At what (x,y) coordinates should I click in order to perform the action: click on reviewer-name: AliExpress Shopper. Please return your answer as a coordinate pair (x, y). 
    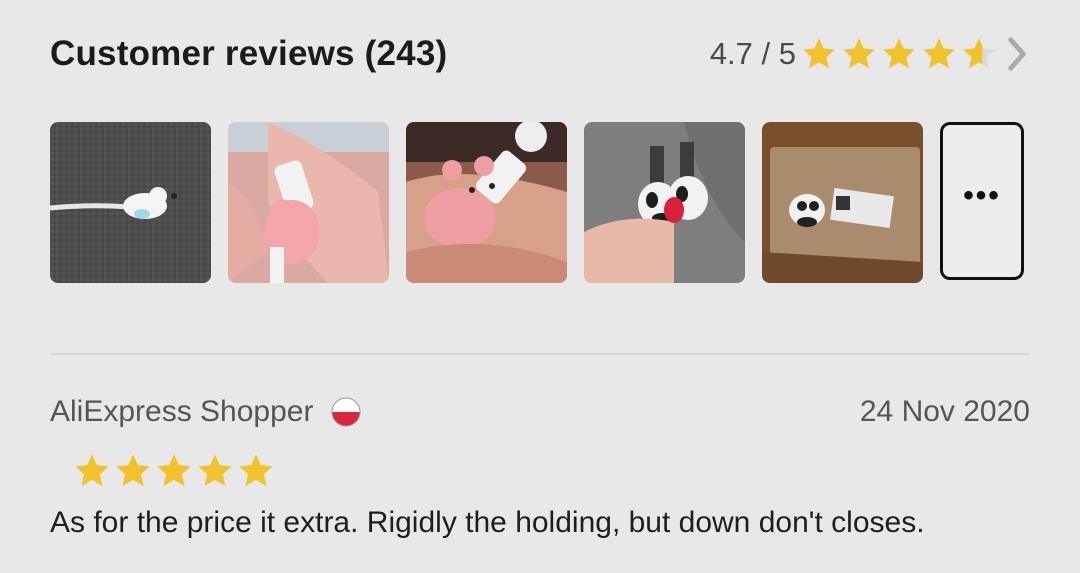
    Looking at the image, I should click on (182, 411).